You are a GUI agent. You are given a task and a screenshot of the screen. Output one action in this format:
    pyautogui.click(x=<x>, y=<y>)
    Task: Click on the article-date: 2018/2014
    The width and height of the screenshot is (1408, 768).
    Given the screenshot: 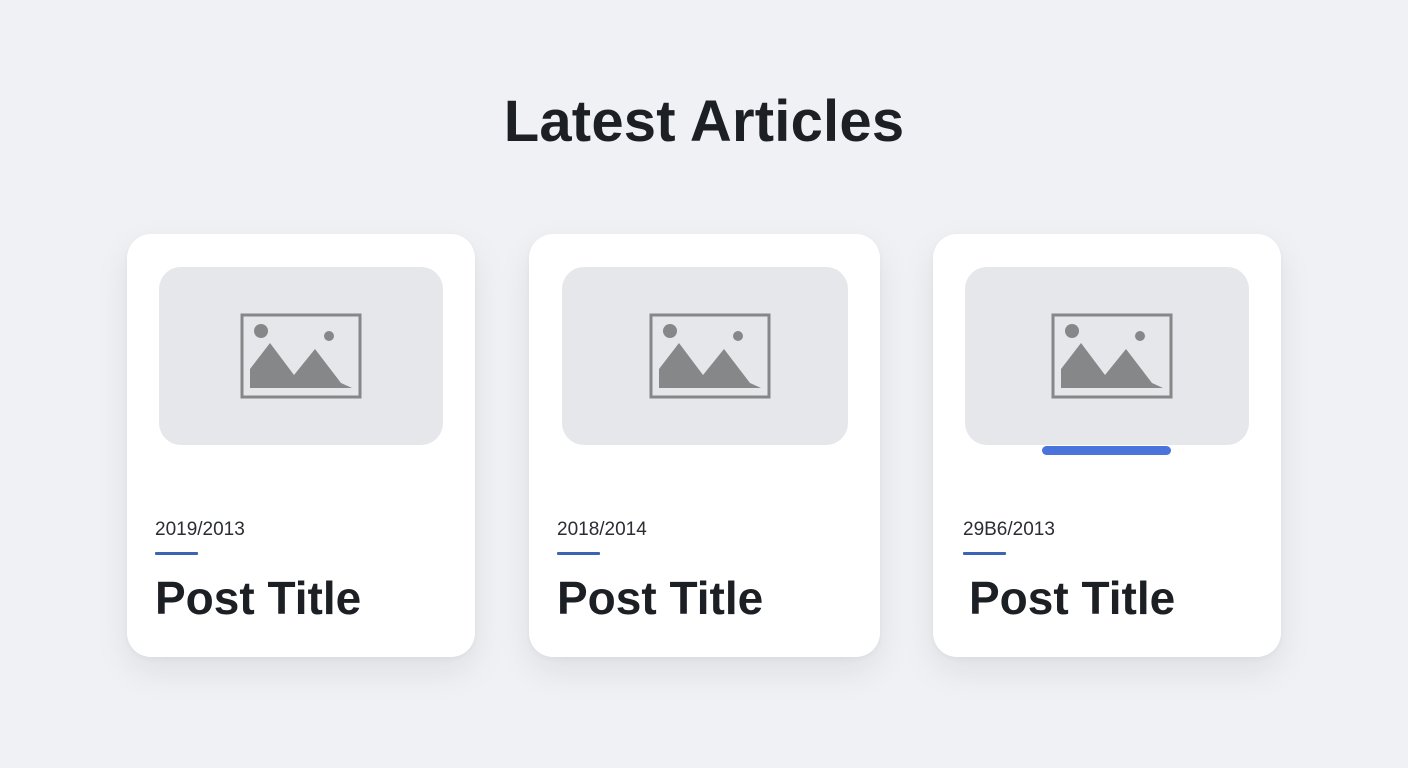 What is the action you would take?
    pyautogui.click(x=602, y=529)
    